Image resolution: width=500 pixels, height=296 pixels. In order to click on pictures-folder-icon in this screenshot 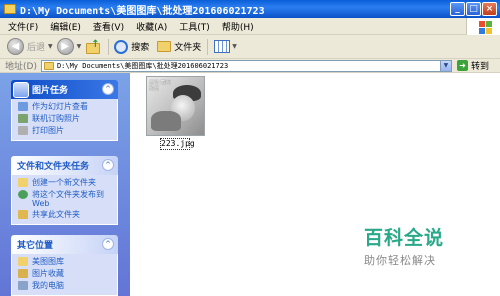, I will do `click(23, 273)`.